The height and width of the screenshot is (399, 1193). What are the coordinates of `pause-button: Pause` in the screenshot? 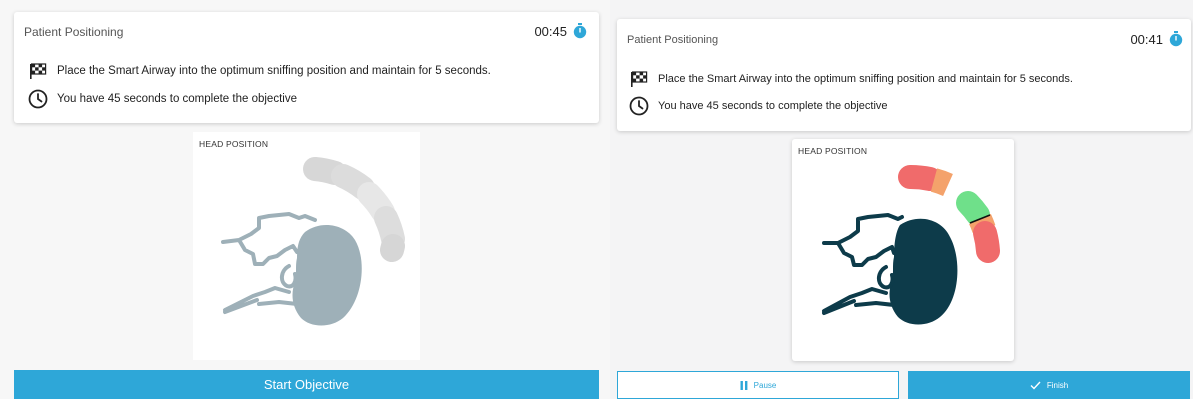 It's located at (758, 385).